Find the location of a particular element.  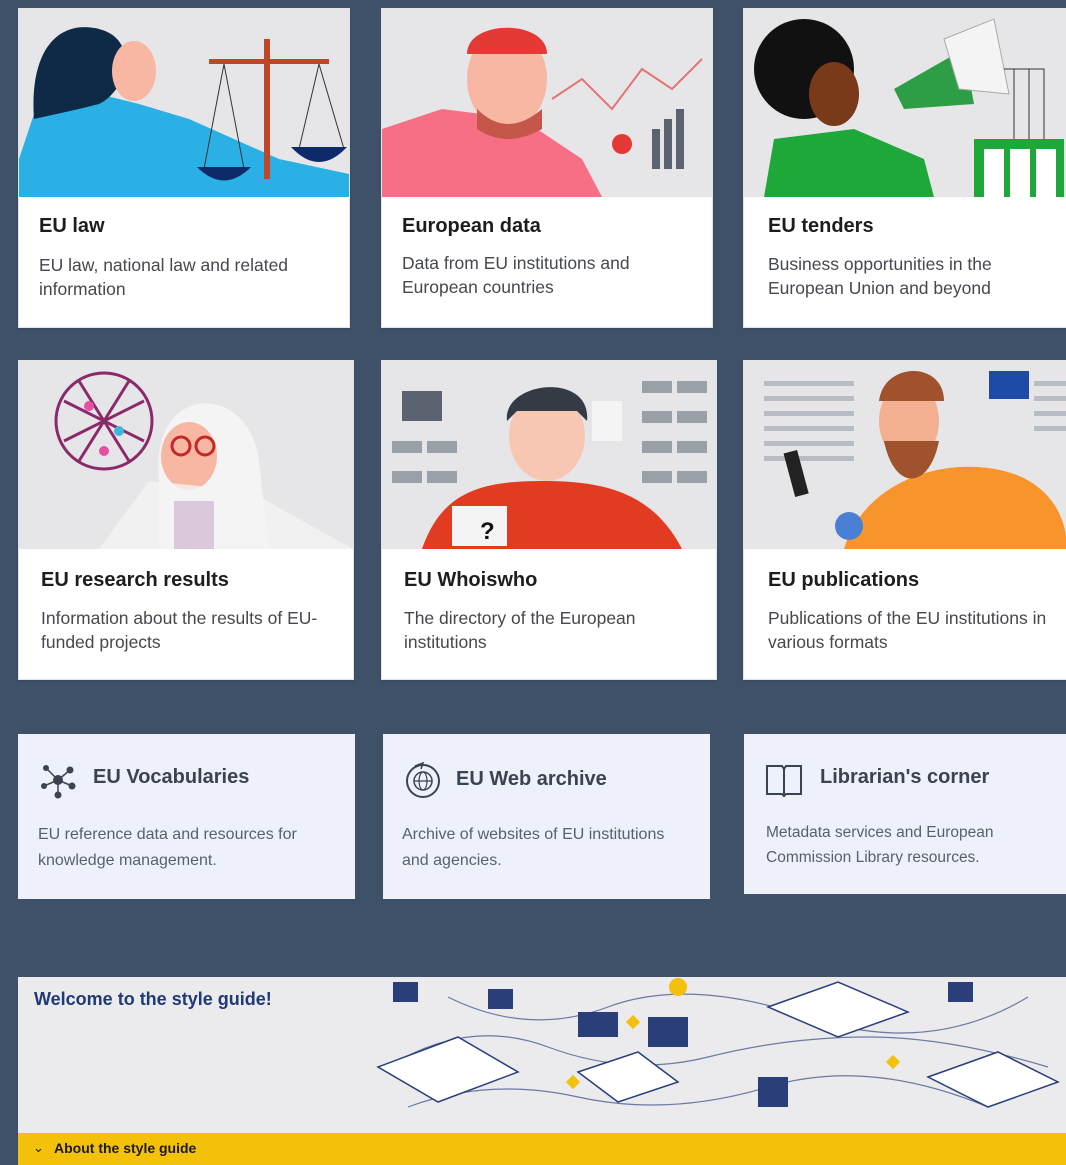

network-nodes-icon is located at coordinates (58, 780).